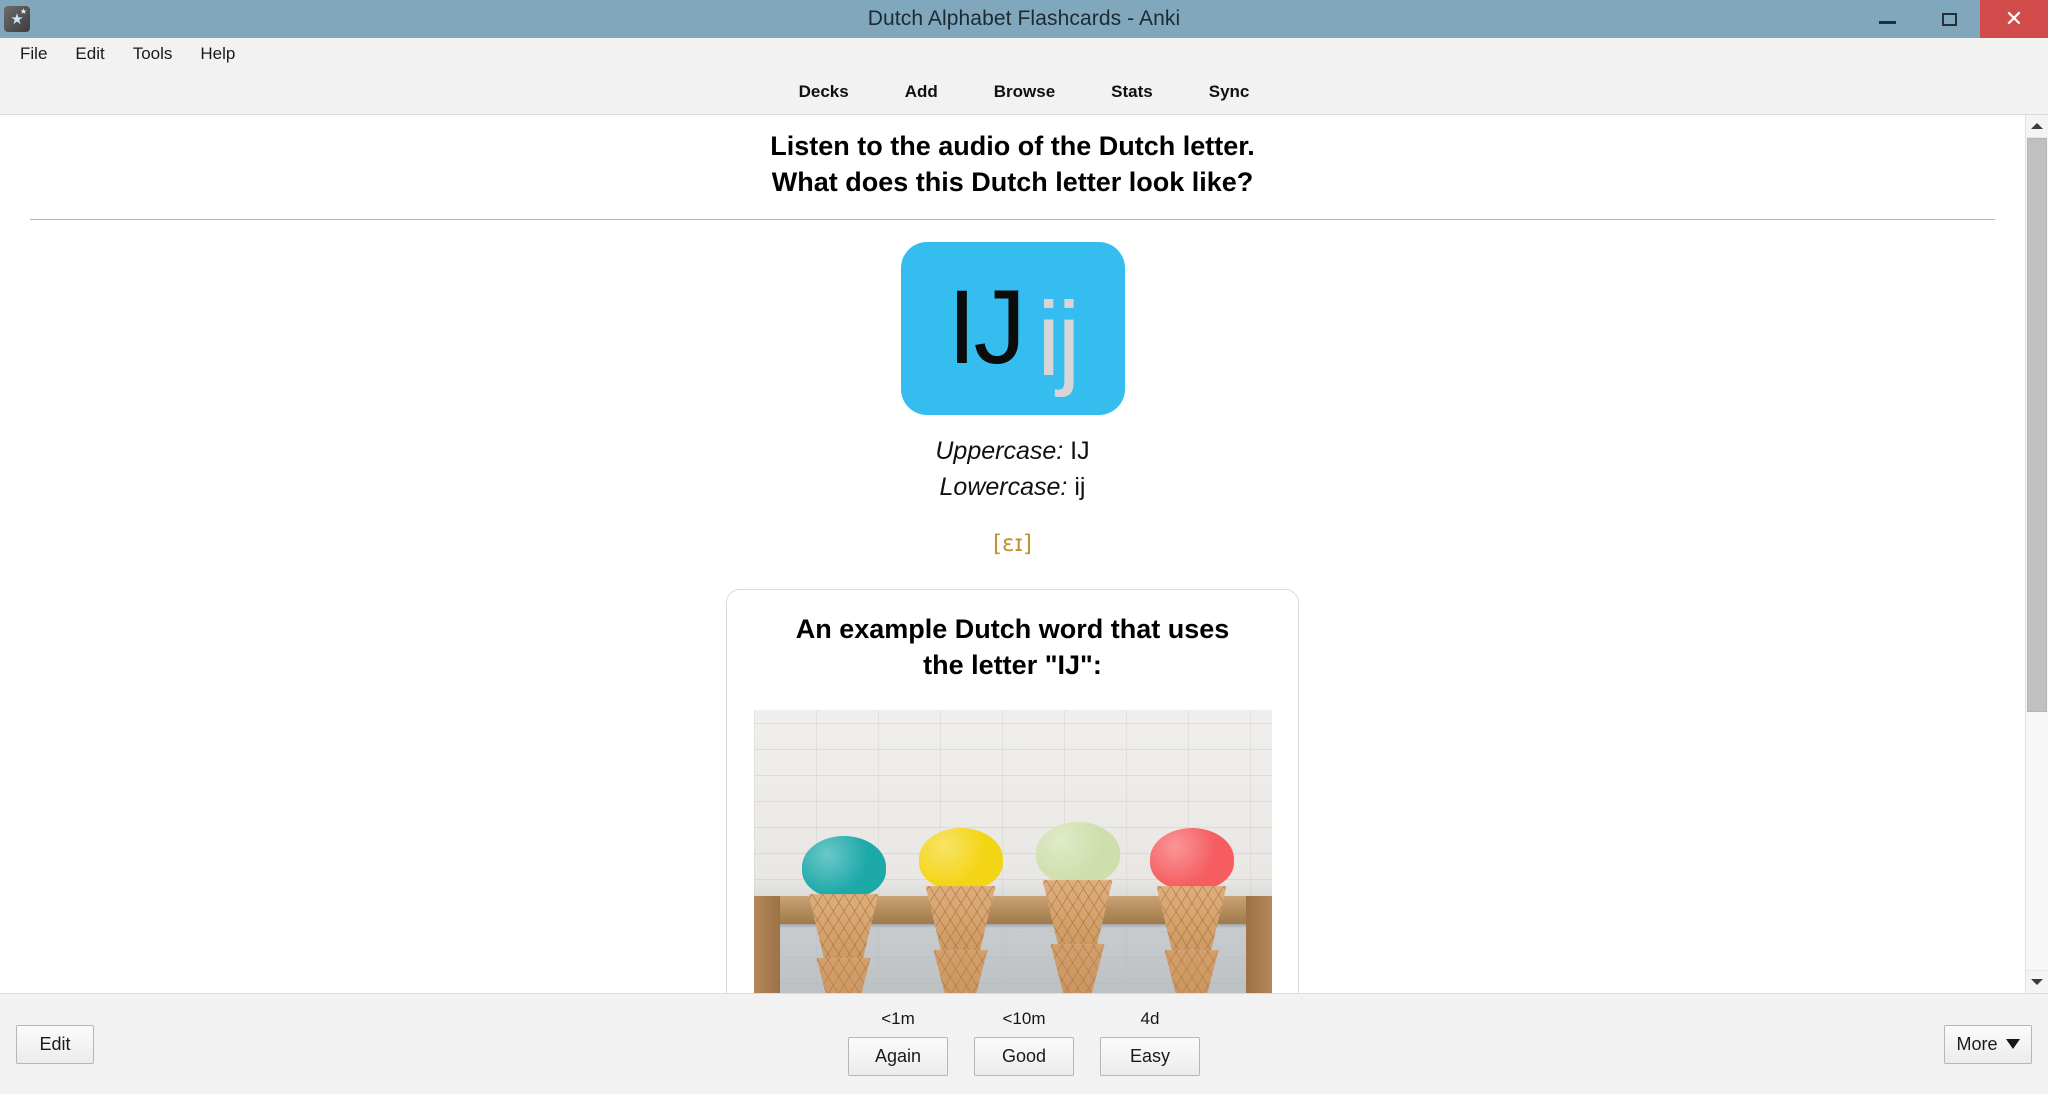  What do you see at coordinates (1012, 629) in the screenshot?
I see `example-title-line-1: An example Dutch word that uses` at bounding box center [1012, 629].